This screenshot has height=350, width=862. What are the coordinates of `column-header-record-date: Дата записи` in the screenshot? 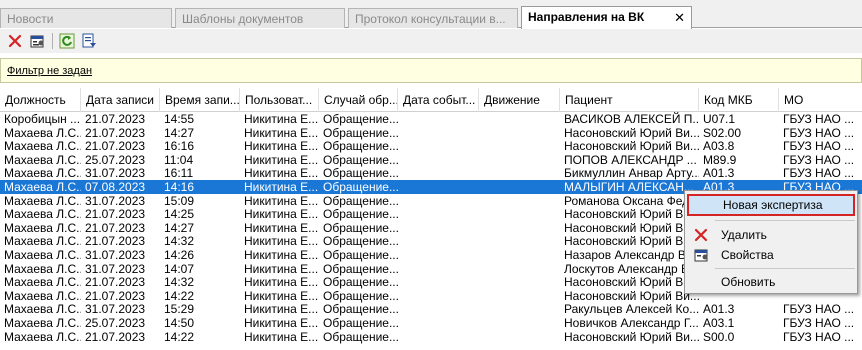 It's located at (120, 100).